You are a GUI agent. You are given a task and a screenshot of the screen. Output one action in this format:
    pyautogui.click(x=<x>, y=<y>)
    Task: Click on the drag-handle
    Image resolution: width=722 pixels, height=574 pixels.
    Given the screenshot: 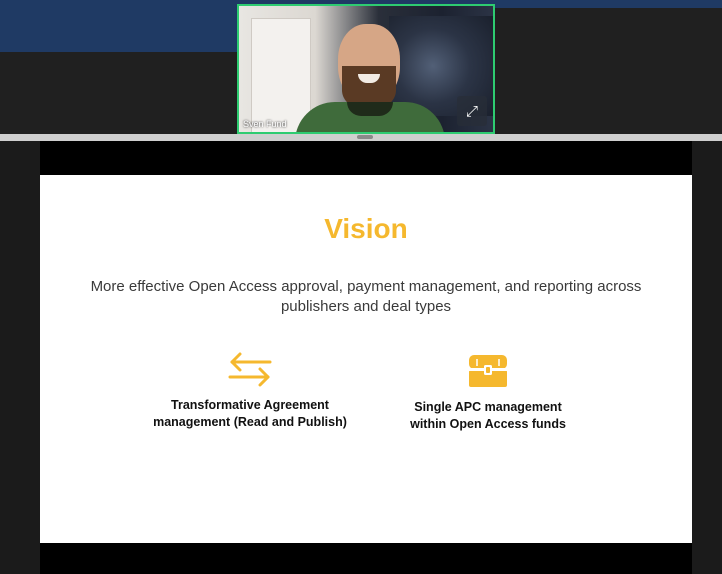 What is the action you would take?
    pyautogui.click(x=365, y=137)
    